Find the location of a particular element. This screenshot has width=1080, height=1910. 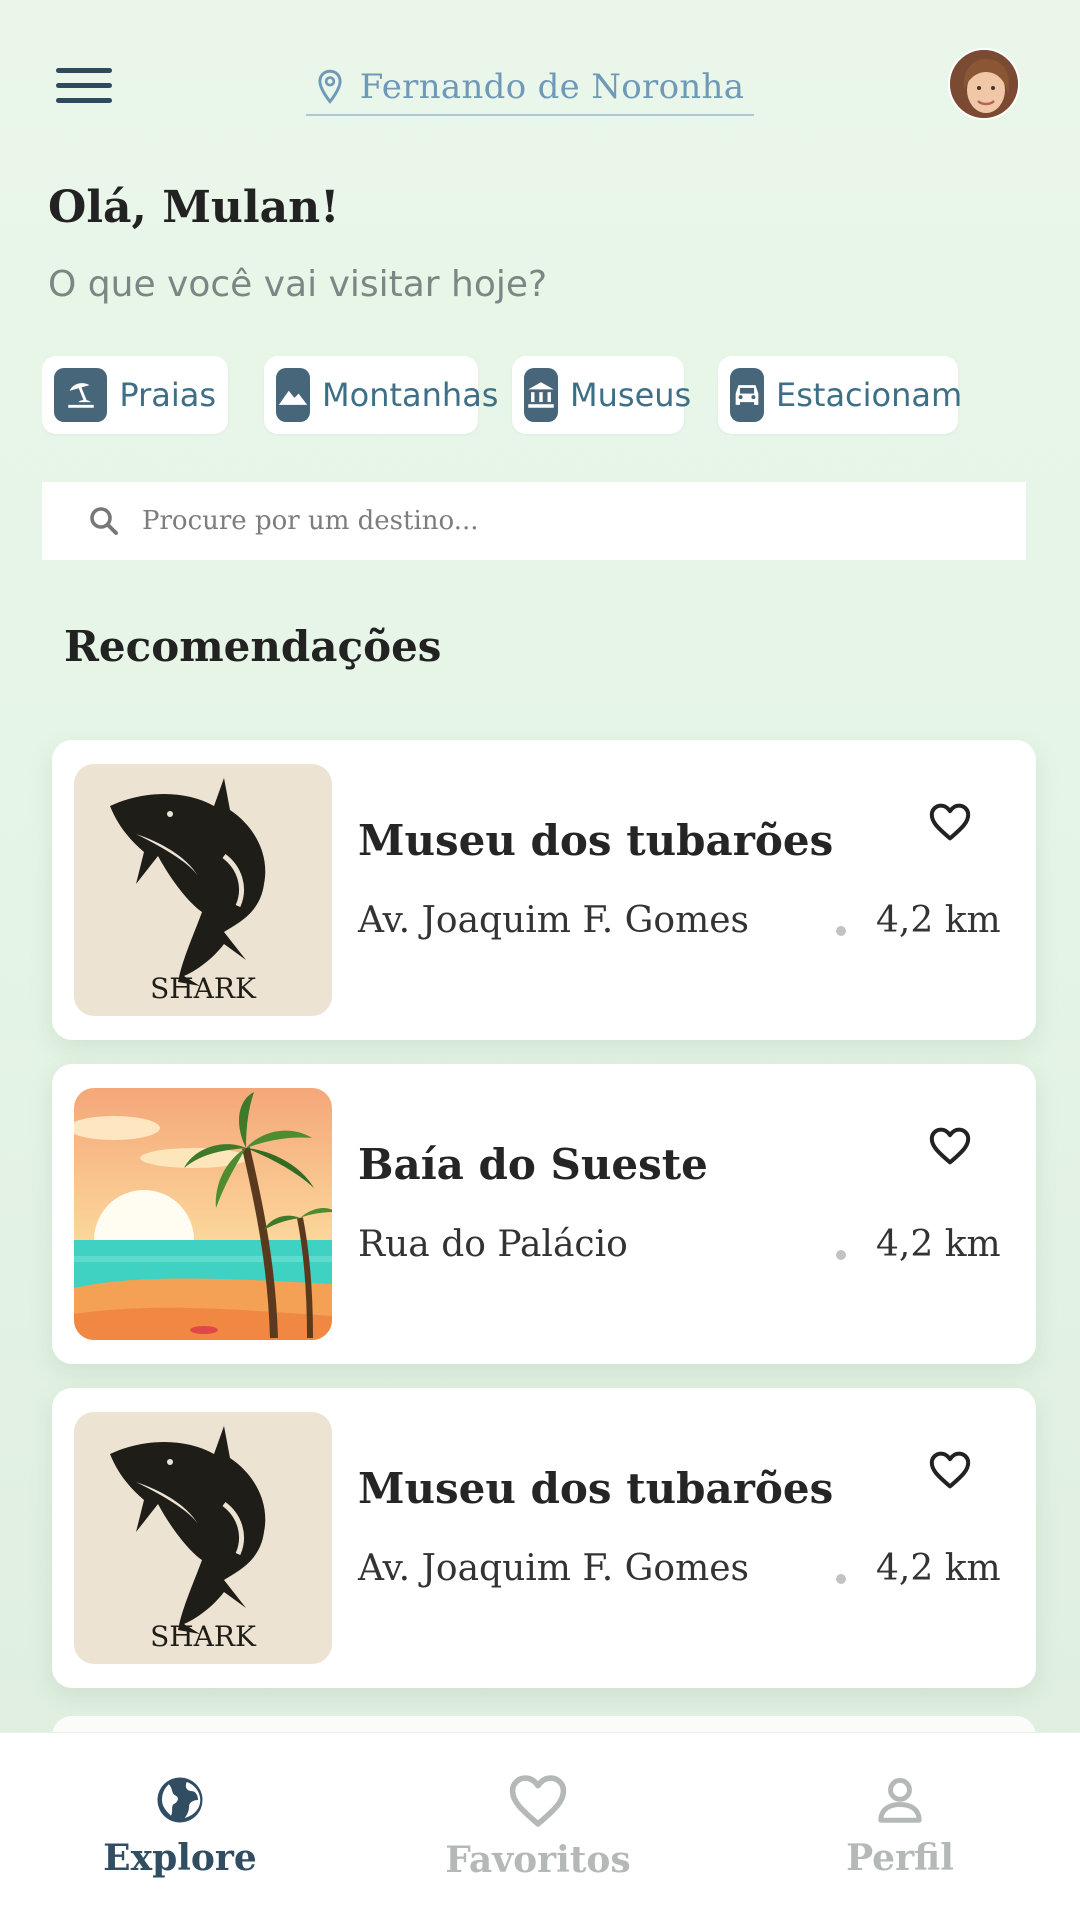

category-chip-museus: Museus is located at coordinates (601, 395).